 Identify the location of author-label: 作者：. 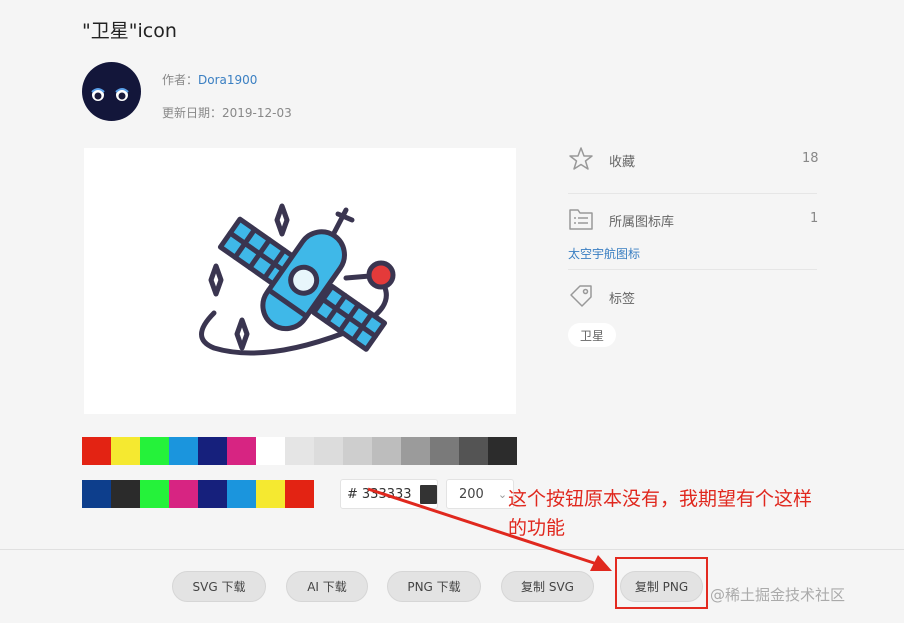
(180, 80).